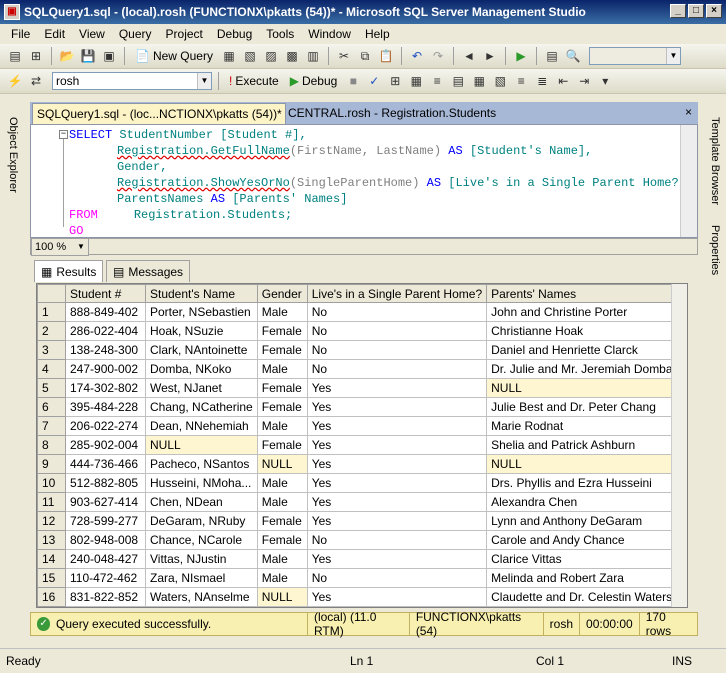 The image size is (726, 673). I want to click on cut-icon: ✂, so click(344, 56).